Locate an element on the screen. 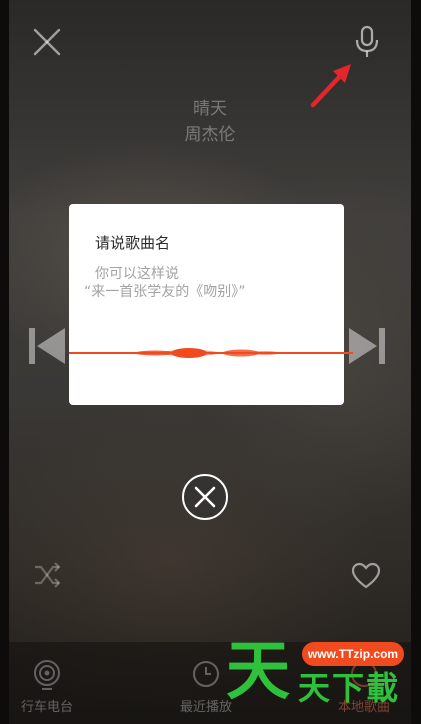 The height and width of the screenshot is (724, 421). site-watermark: 天 www.TTzip.com 天下載 is located at coordinates (317, 676).